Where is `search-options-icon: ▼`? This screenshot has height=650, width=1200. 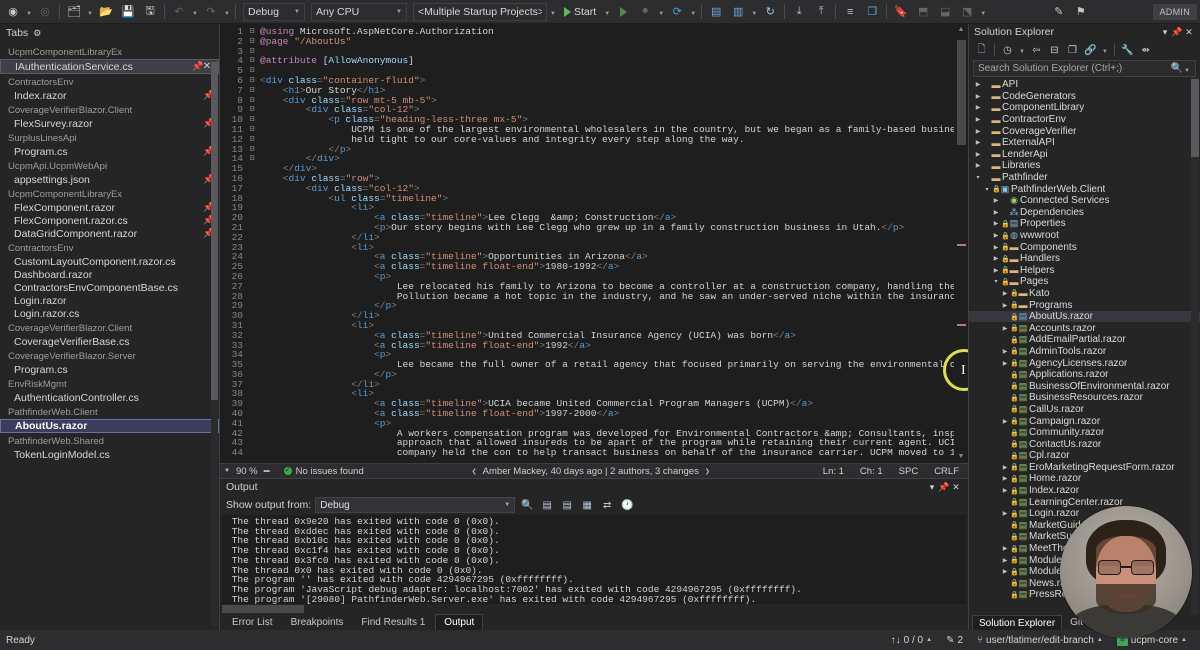 search-options-icon: ▼ is located at coordinates (1187, 69).